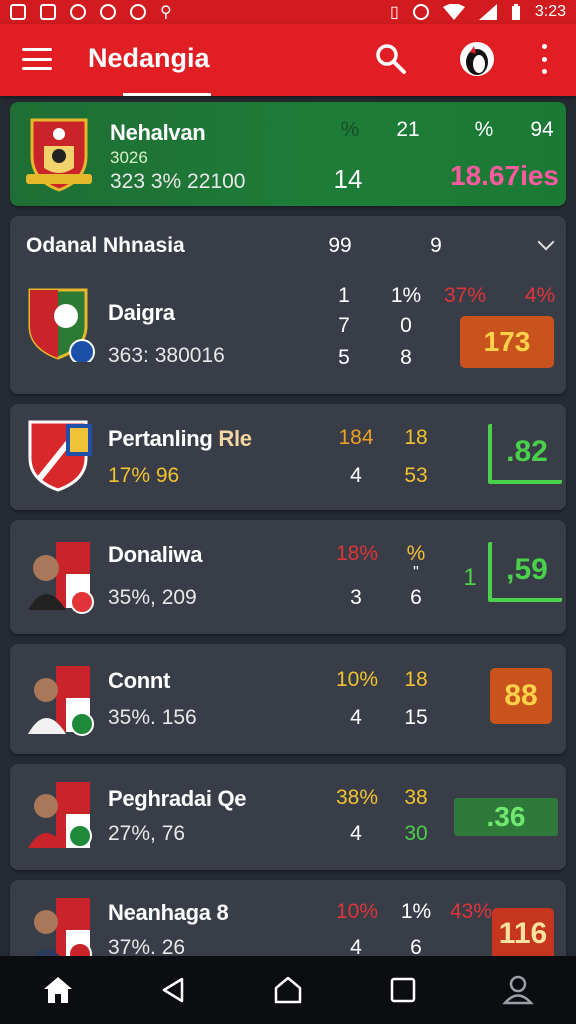 The image size is (576, 1024). Describe the element at coordinates (288, 699) in the screenshot. I see `match-card: Connt 35%. 156 10% 18 4 15 88` at that location.